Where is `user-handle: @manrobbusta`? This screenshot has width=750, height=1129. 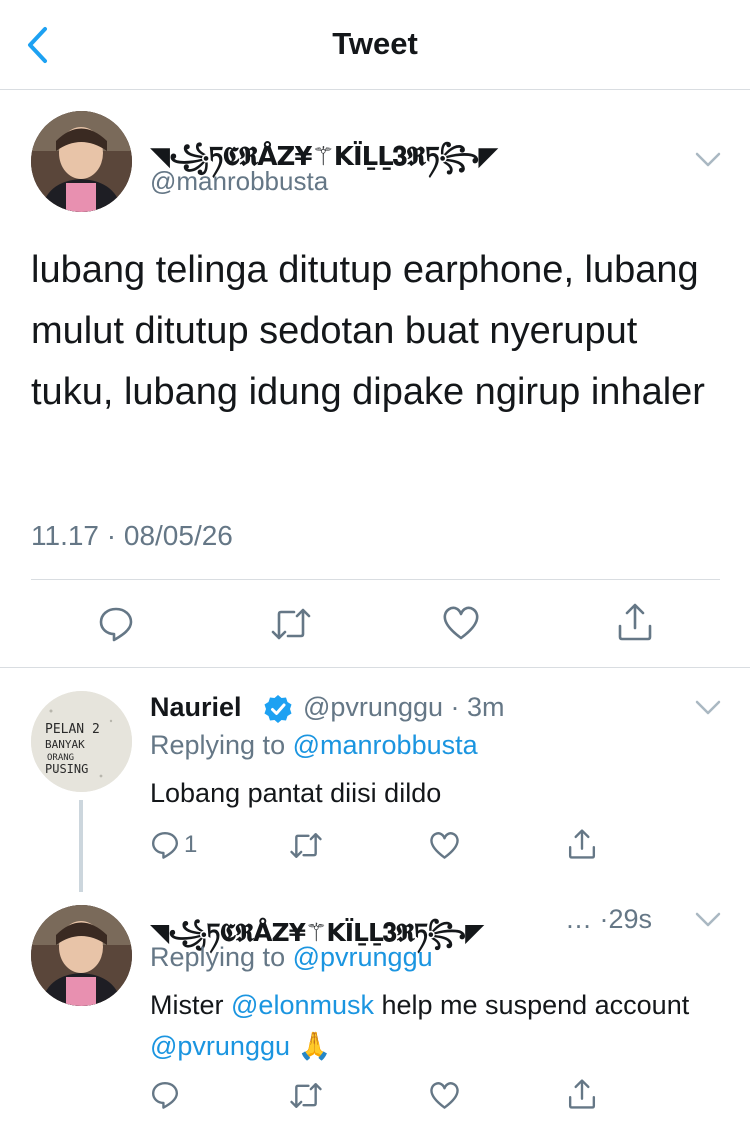 user-handle: @manrobbusta is located at coordinates (239, 181).